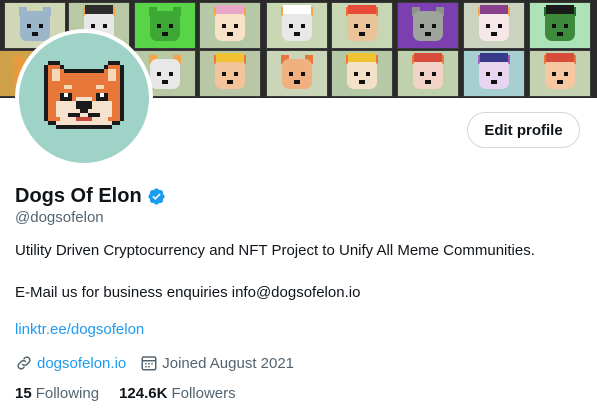 The width and height of the screenshot is (597, 414). I want to click on profile-avatar, so click(84, 98).